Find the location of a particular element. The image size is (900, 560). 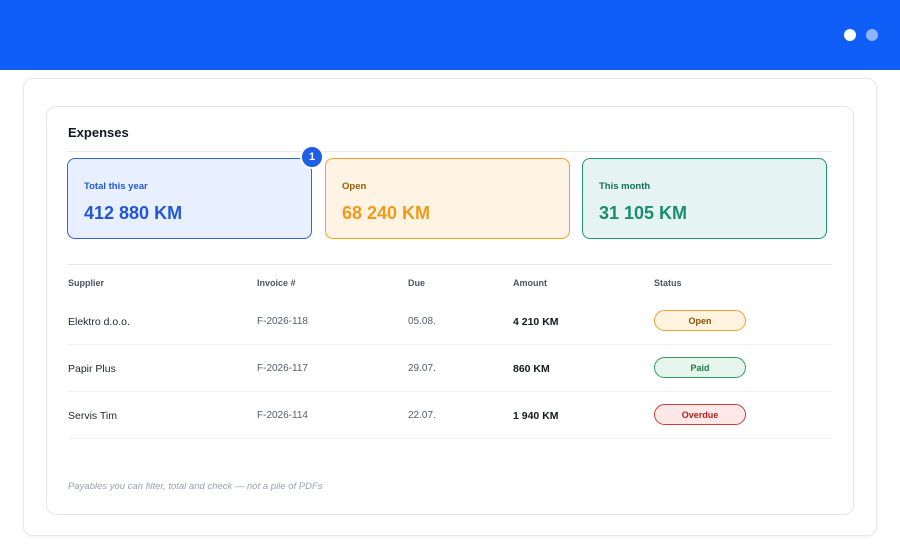

column-header-due: Due is located at coordinates (416, 283).